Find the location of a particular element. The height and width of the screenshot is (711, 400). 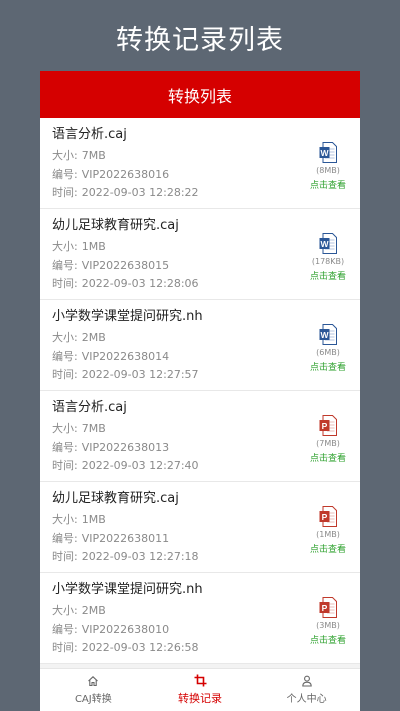

output-file: W (6MB) 点击查看 is located at coordinates (328, 348).